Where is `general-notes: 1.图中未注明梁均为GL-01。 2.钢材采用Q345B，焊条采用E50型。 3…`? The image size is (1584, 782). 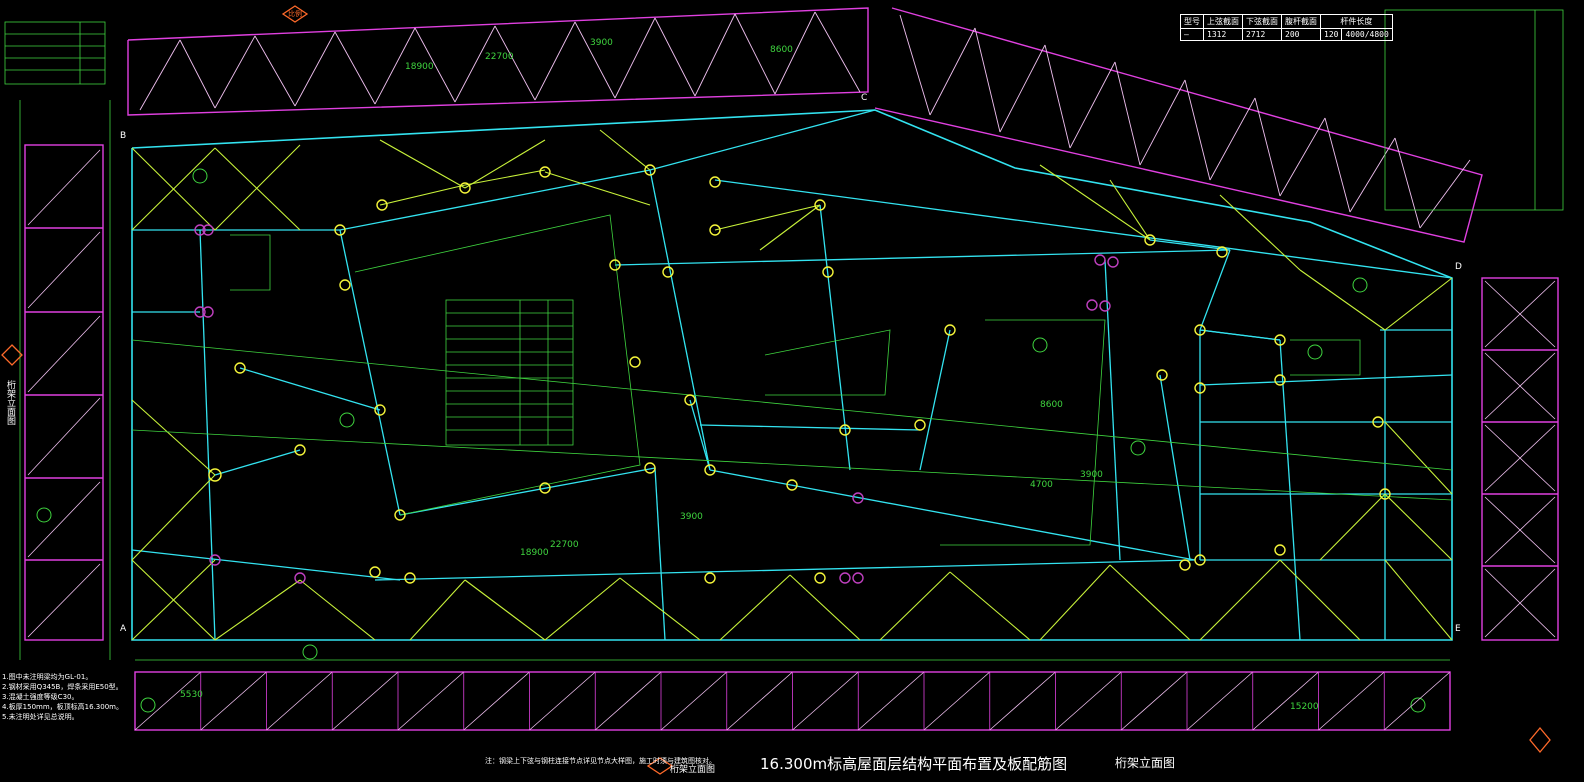 general-notes: 1.图中未注明梁均为GL-01。 2.钢材采用Q345B，焊条采用E50型。 3… is located at coordinates (62, 697).